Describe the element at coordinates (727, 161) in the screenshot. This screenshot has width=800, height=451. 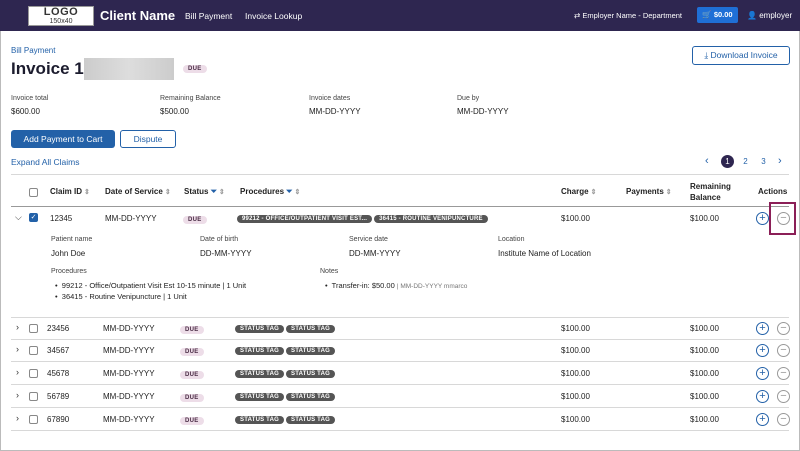
I see `page-1: 1` at that location.